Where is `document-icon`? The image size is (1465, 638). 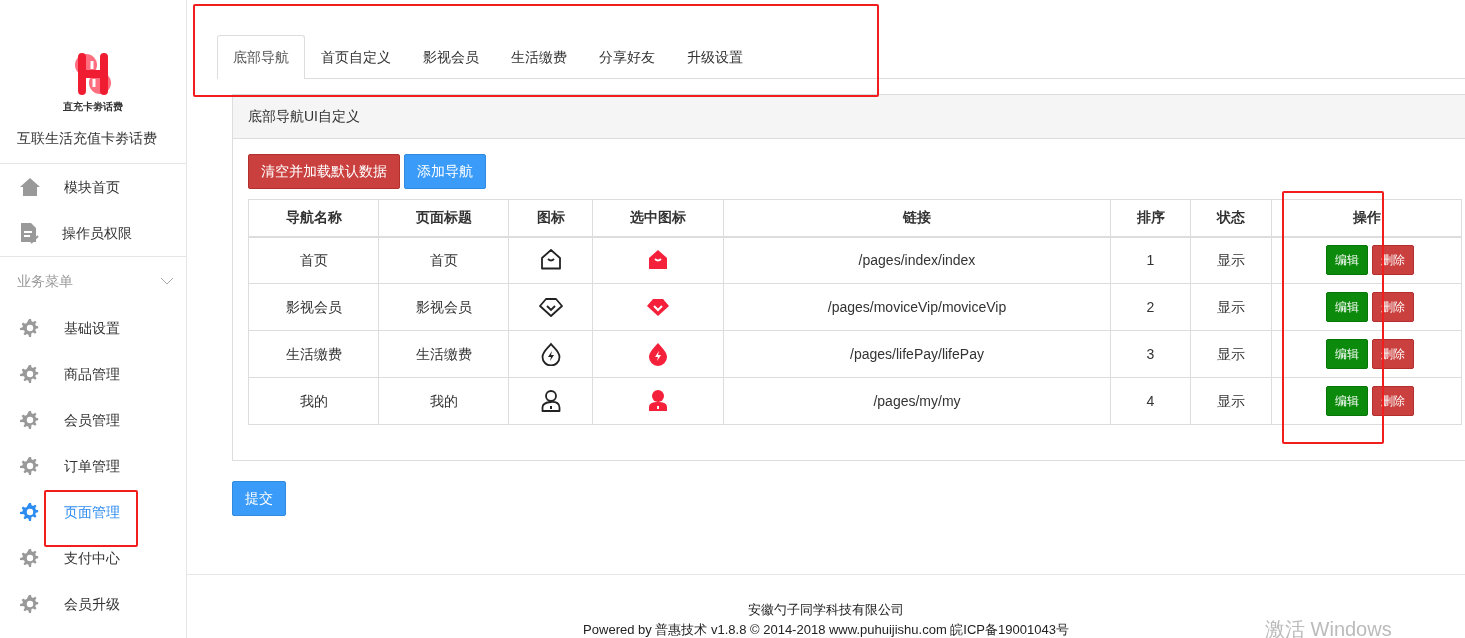 document-icon is located at coordinates (29, 233).